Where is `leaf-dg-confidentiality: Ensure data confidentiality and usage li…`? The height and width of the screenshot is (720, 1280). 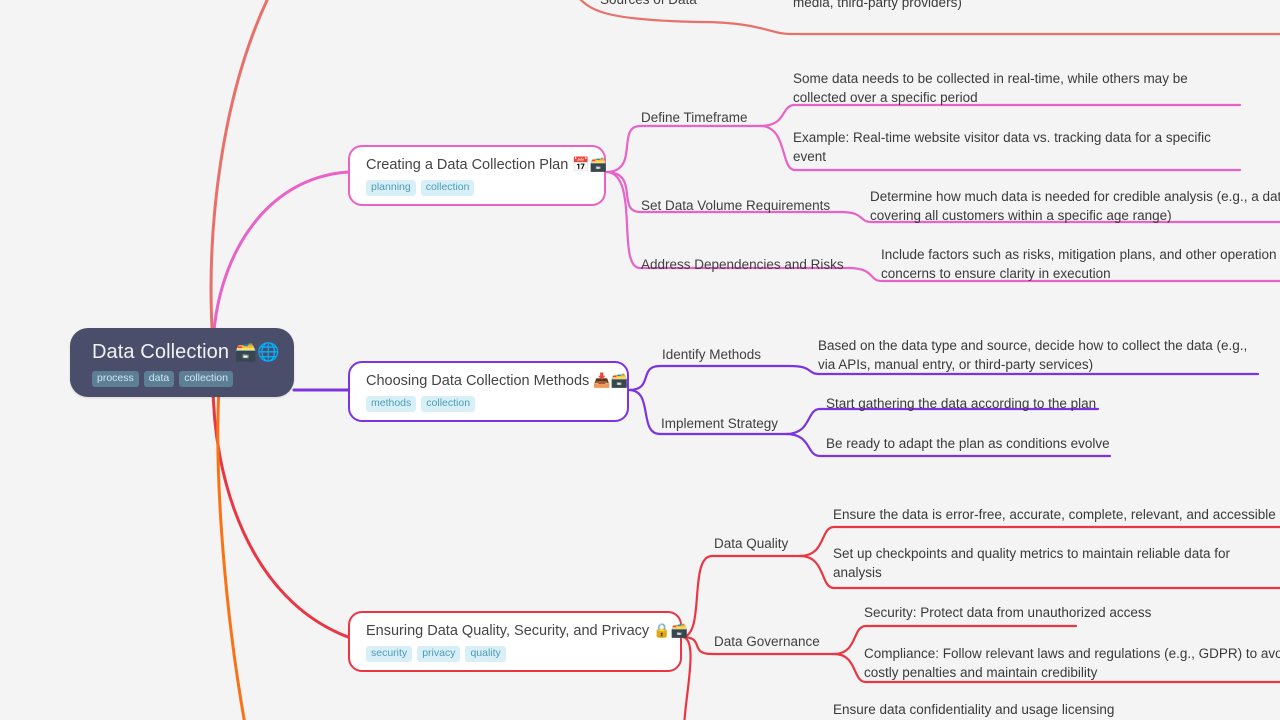 leaf-dg-confidentiality: Ensure data confidentiality and usage li… is located at coordinates (1053, 709).